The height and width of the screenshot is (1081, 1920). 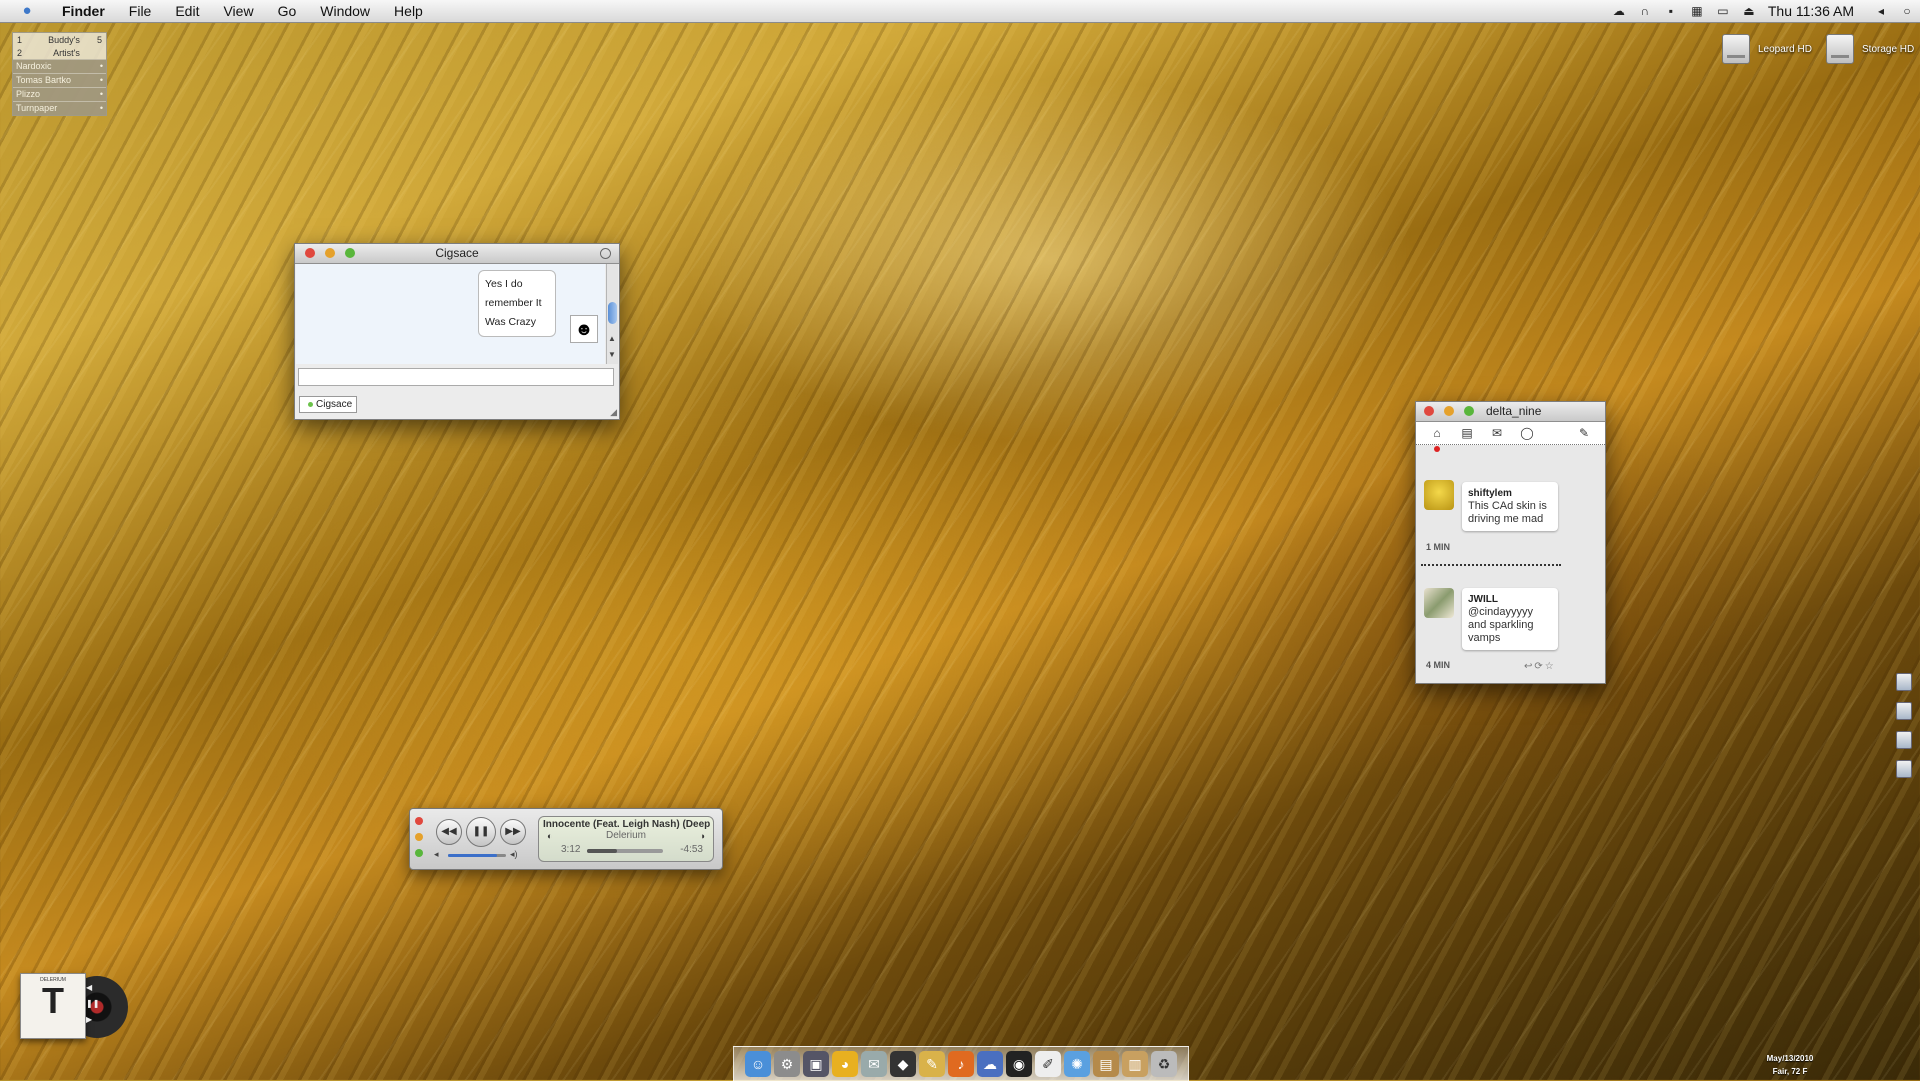 I want to click on apple-menu-icon: ●, so click(x=27, y=11).